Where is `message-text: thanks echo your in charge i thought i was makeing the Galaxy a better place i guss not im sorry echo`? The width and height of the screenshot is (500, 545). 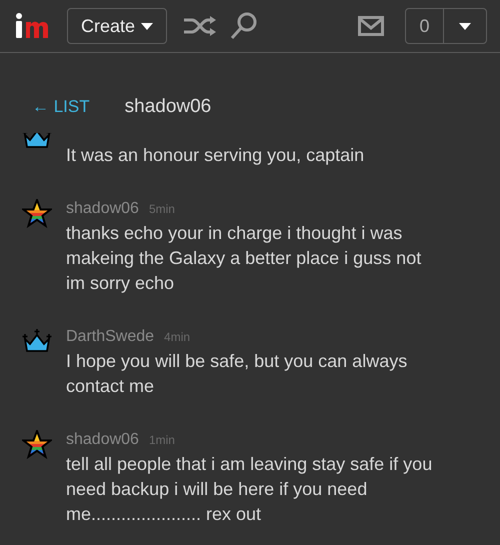
message-text: thanks echo your in charge i thought i was makeing the Galaxy a better place i guss not im sorry echo is located at coordinates (244, 258).